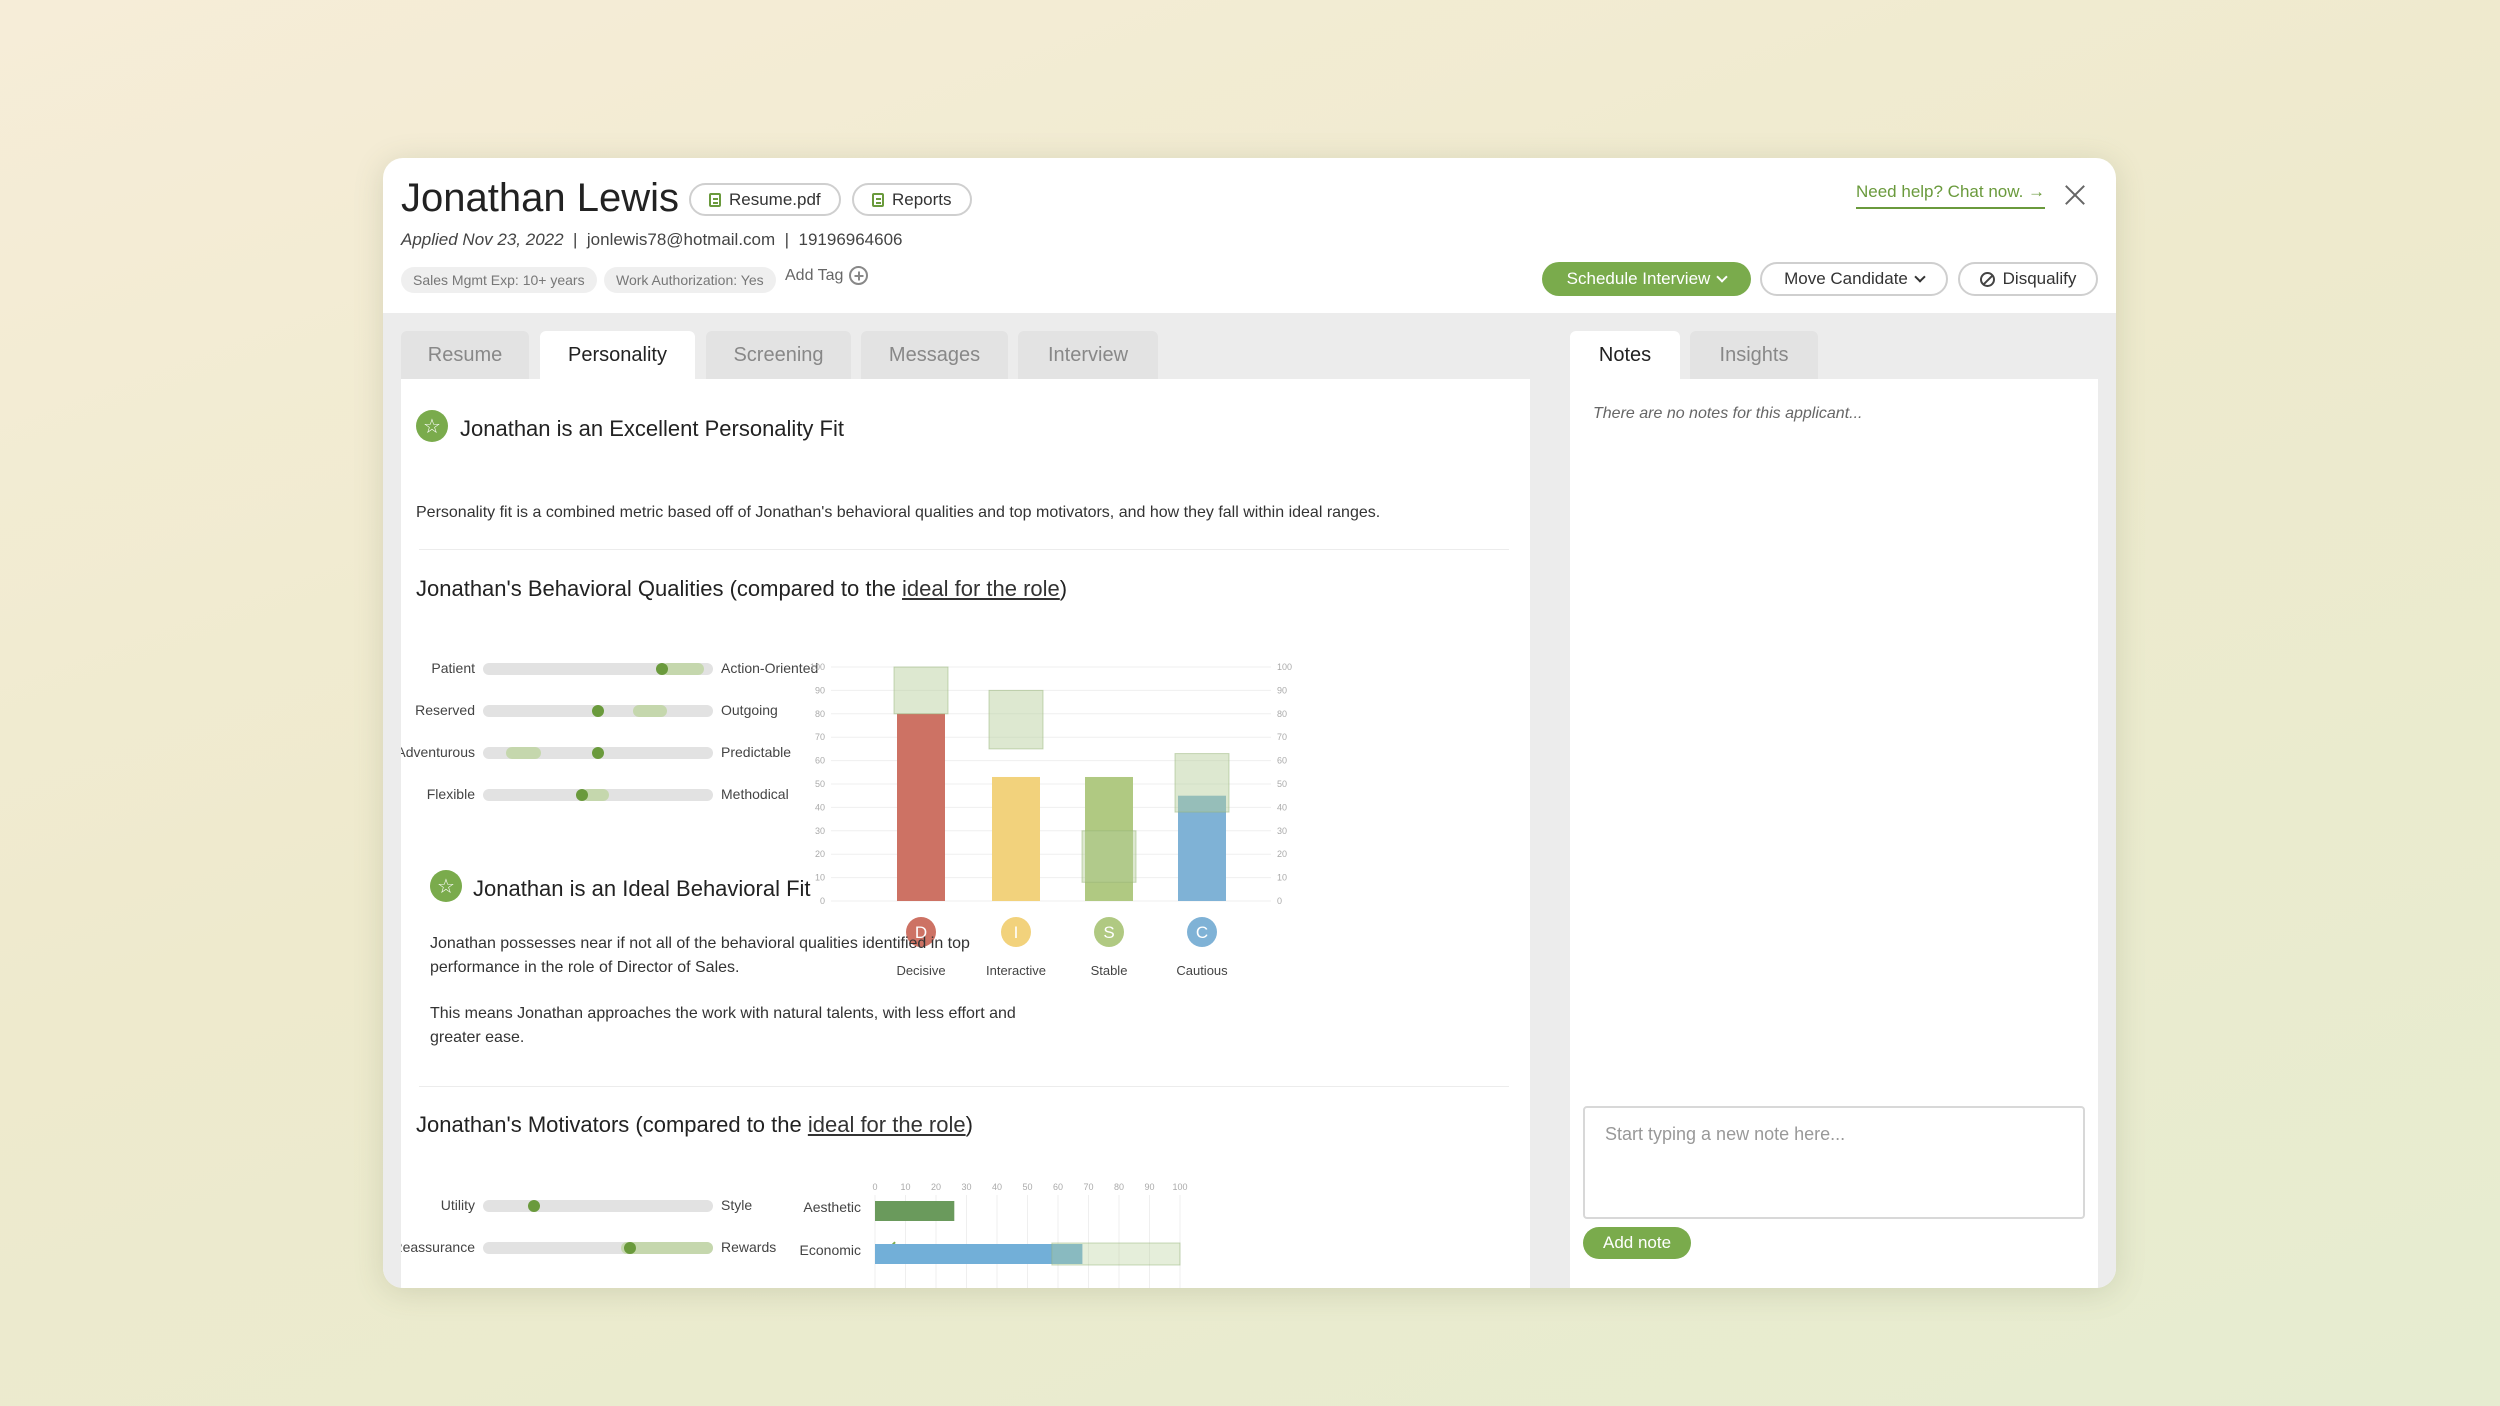 Image resolution: width=2500 pixels, height=1406 pixels. I want to click on x-tick-label: 70, so click(1088, 1187).